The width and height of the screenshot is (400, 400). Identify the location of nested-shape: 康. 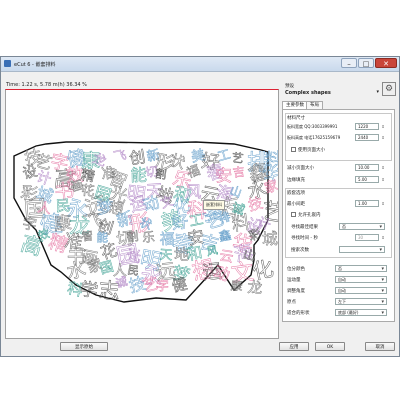
(236, 286).